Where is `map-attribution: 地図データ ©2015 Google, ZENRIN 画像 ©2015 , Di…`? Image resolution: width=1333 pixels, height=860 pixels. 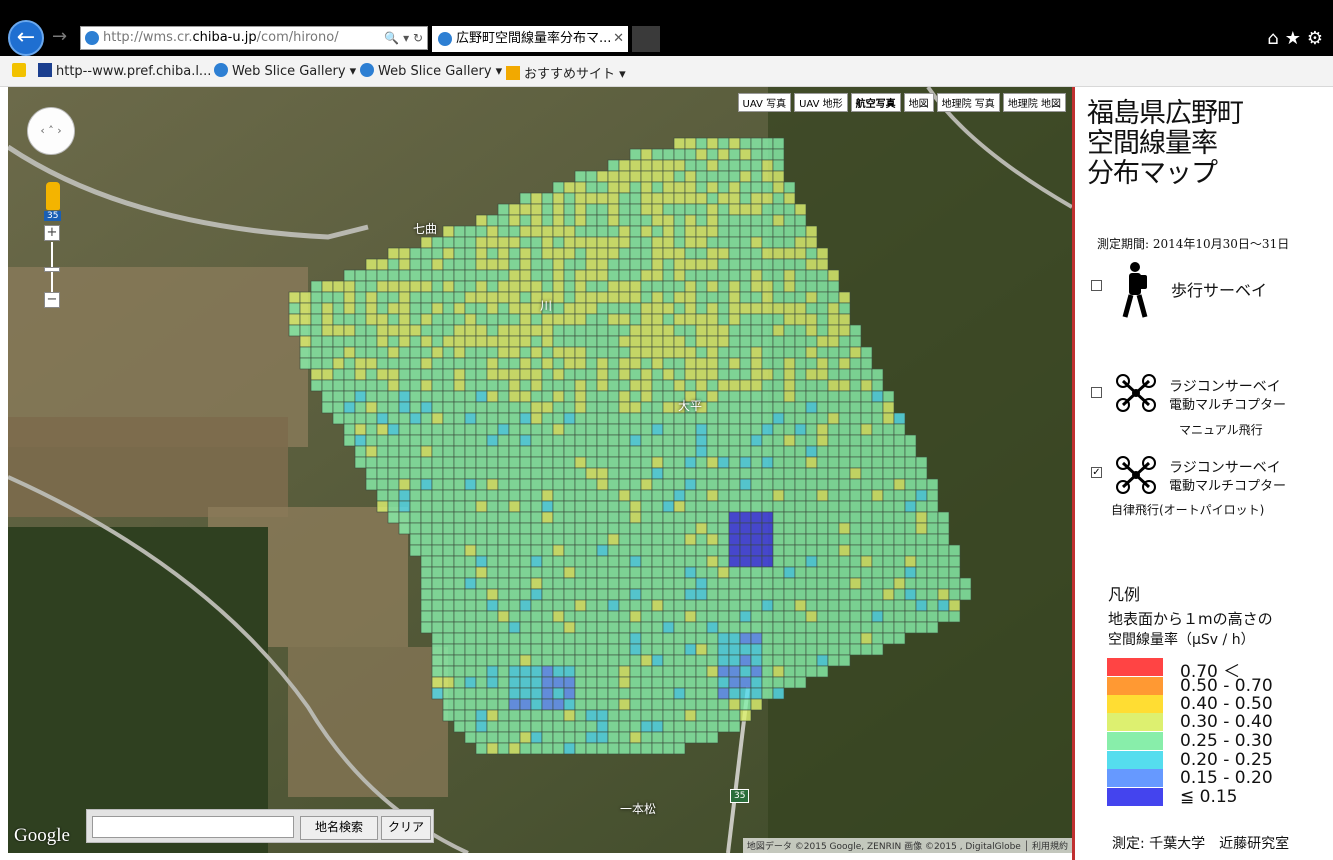 map-attribution: 地図データ ©2015 Google, ZENRIN 画像 ©2015 , Di… is located at coordinates (907, 845).